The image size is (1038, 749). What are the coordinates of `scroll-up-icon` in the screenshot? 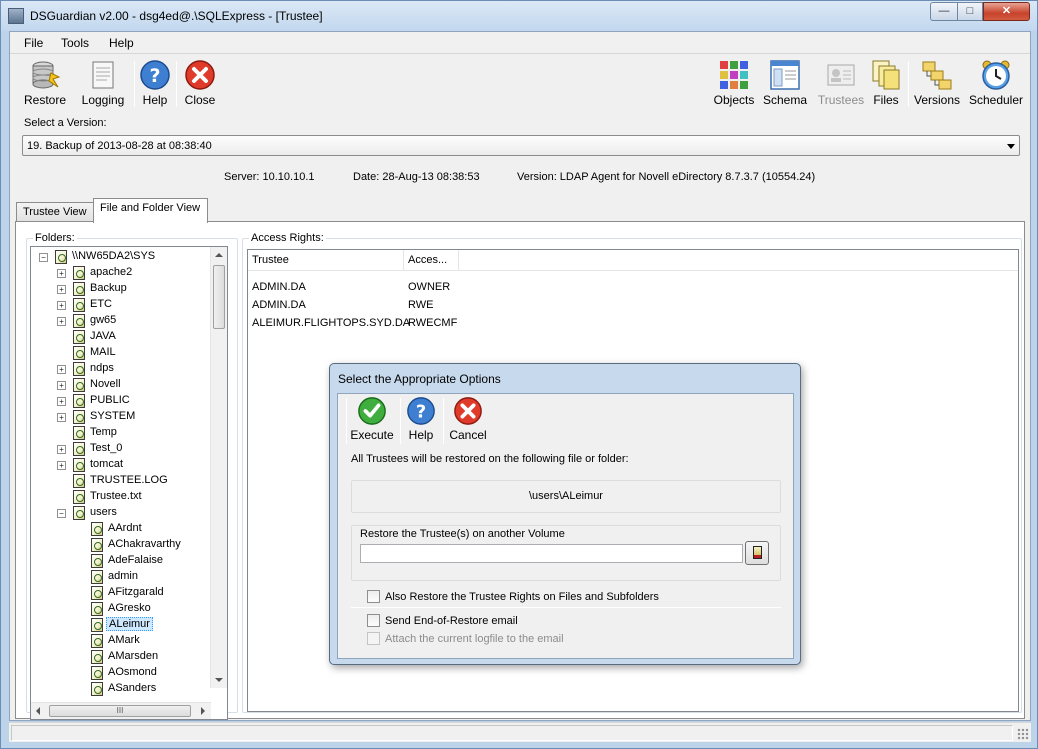 It's located at (219, 255).